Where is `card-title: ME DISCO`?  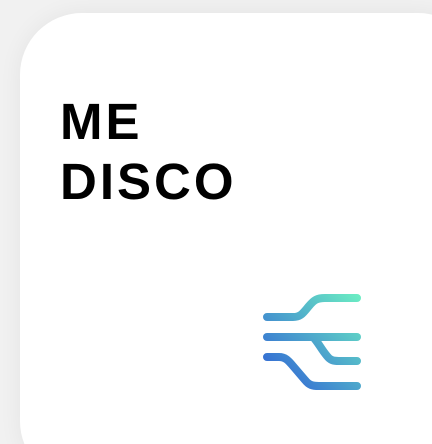 card-title: ME DISCO is located at coordinates (149, 152).